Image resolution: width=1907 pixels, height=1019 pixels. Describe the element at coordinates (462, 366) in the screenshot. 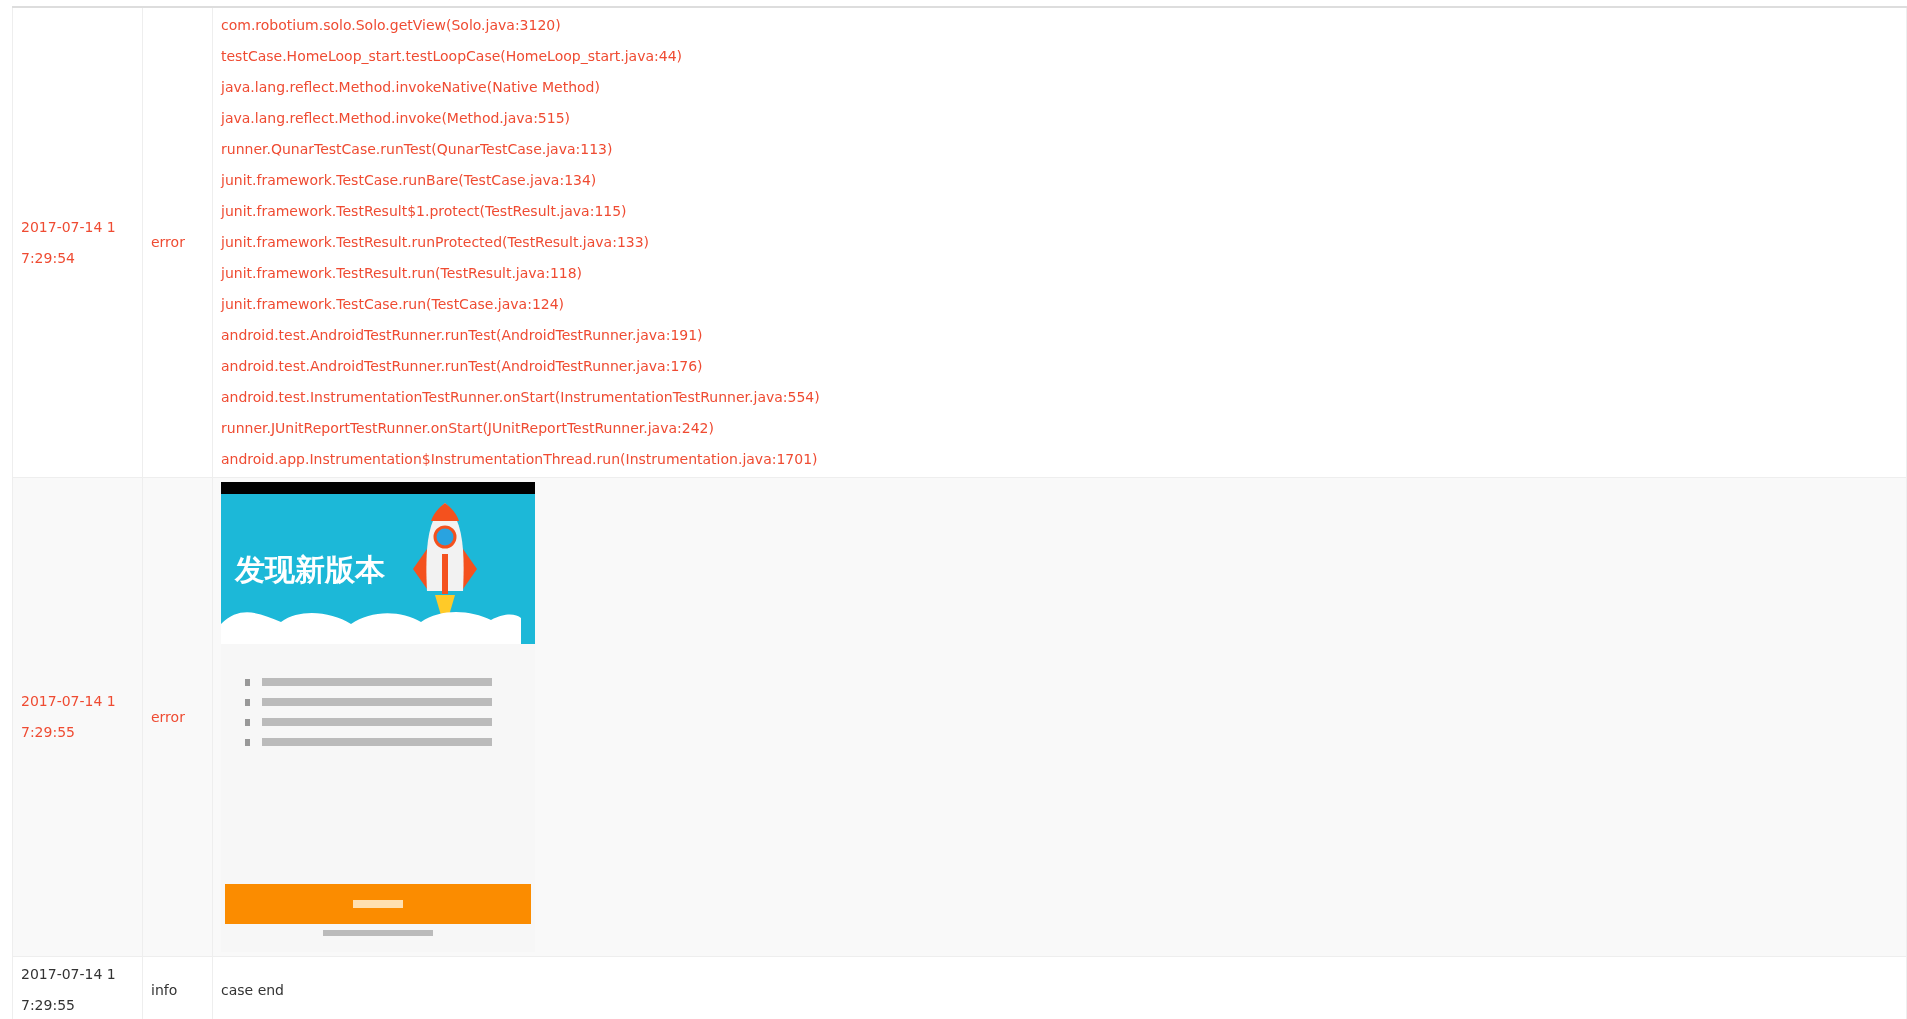

I see `stack-trace-line: android.test.AndroidTestRunner.runTest(AndroidTestRunner.java:176)` at that location.